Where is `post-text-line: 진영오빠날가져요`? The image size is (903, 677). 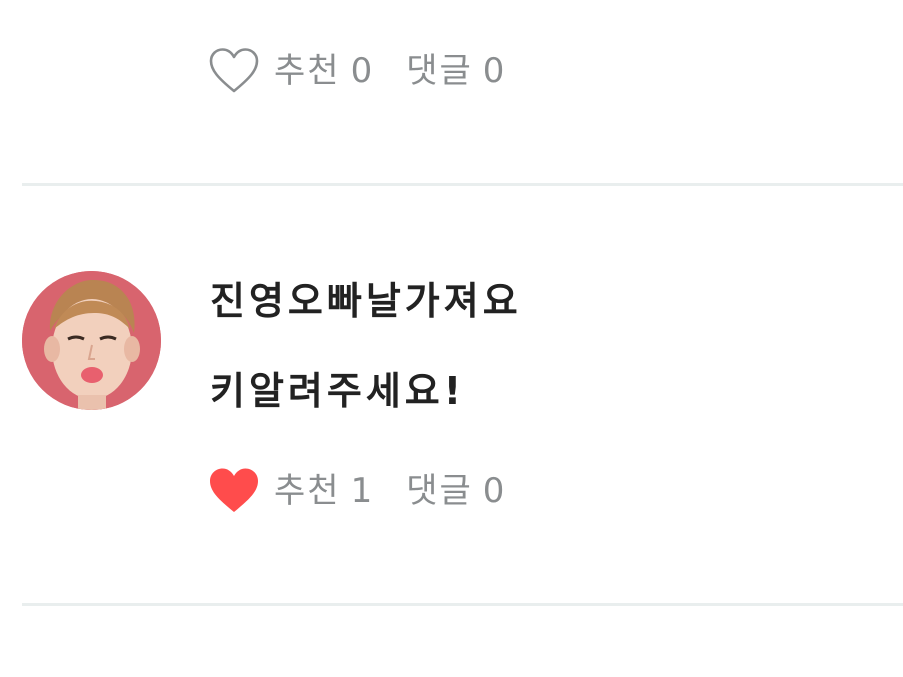 post-text-line: 진영오빠날가져요 is located at coordinates (366, 301).